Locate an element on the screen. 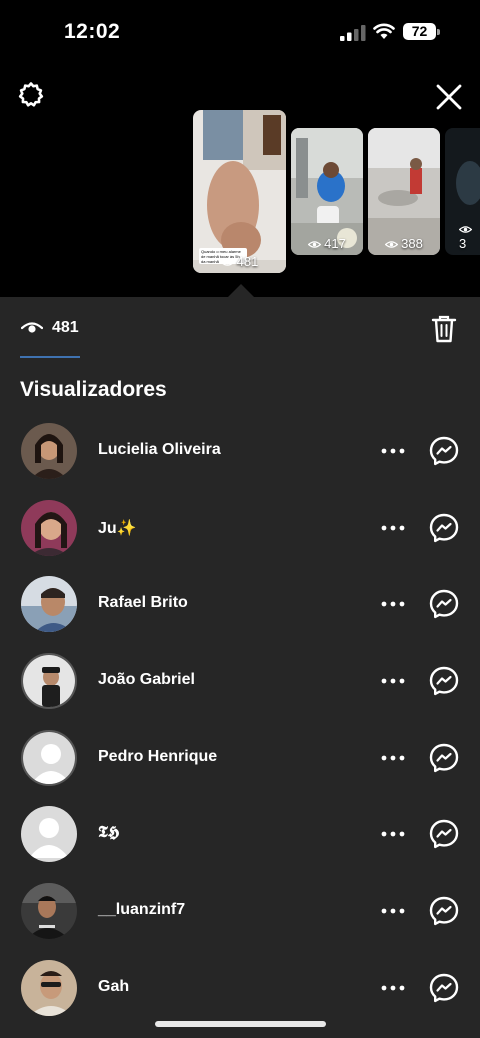  viewer-row: 𝕿𝕳 is located at coordinates (240, 835).